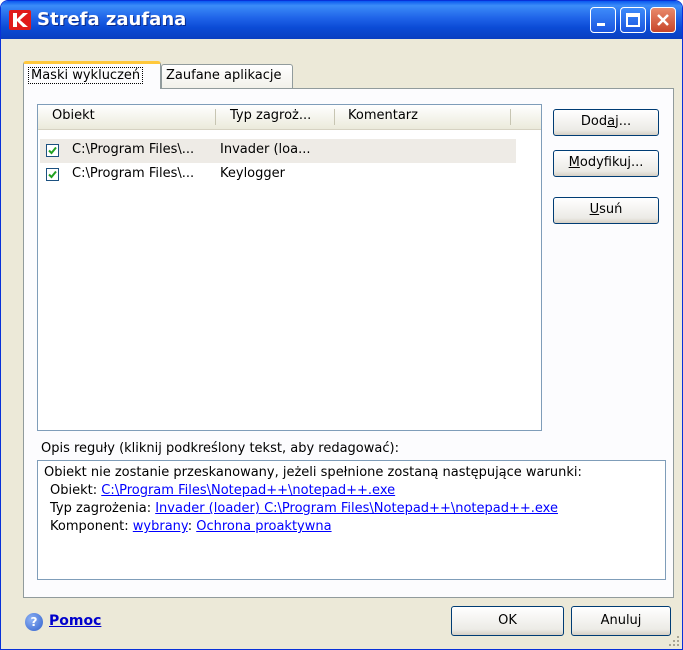 The height and width of the screenshot is (650, 683). I want to click on column-header-komentarz: Komentarz, so click(383, 115).